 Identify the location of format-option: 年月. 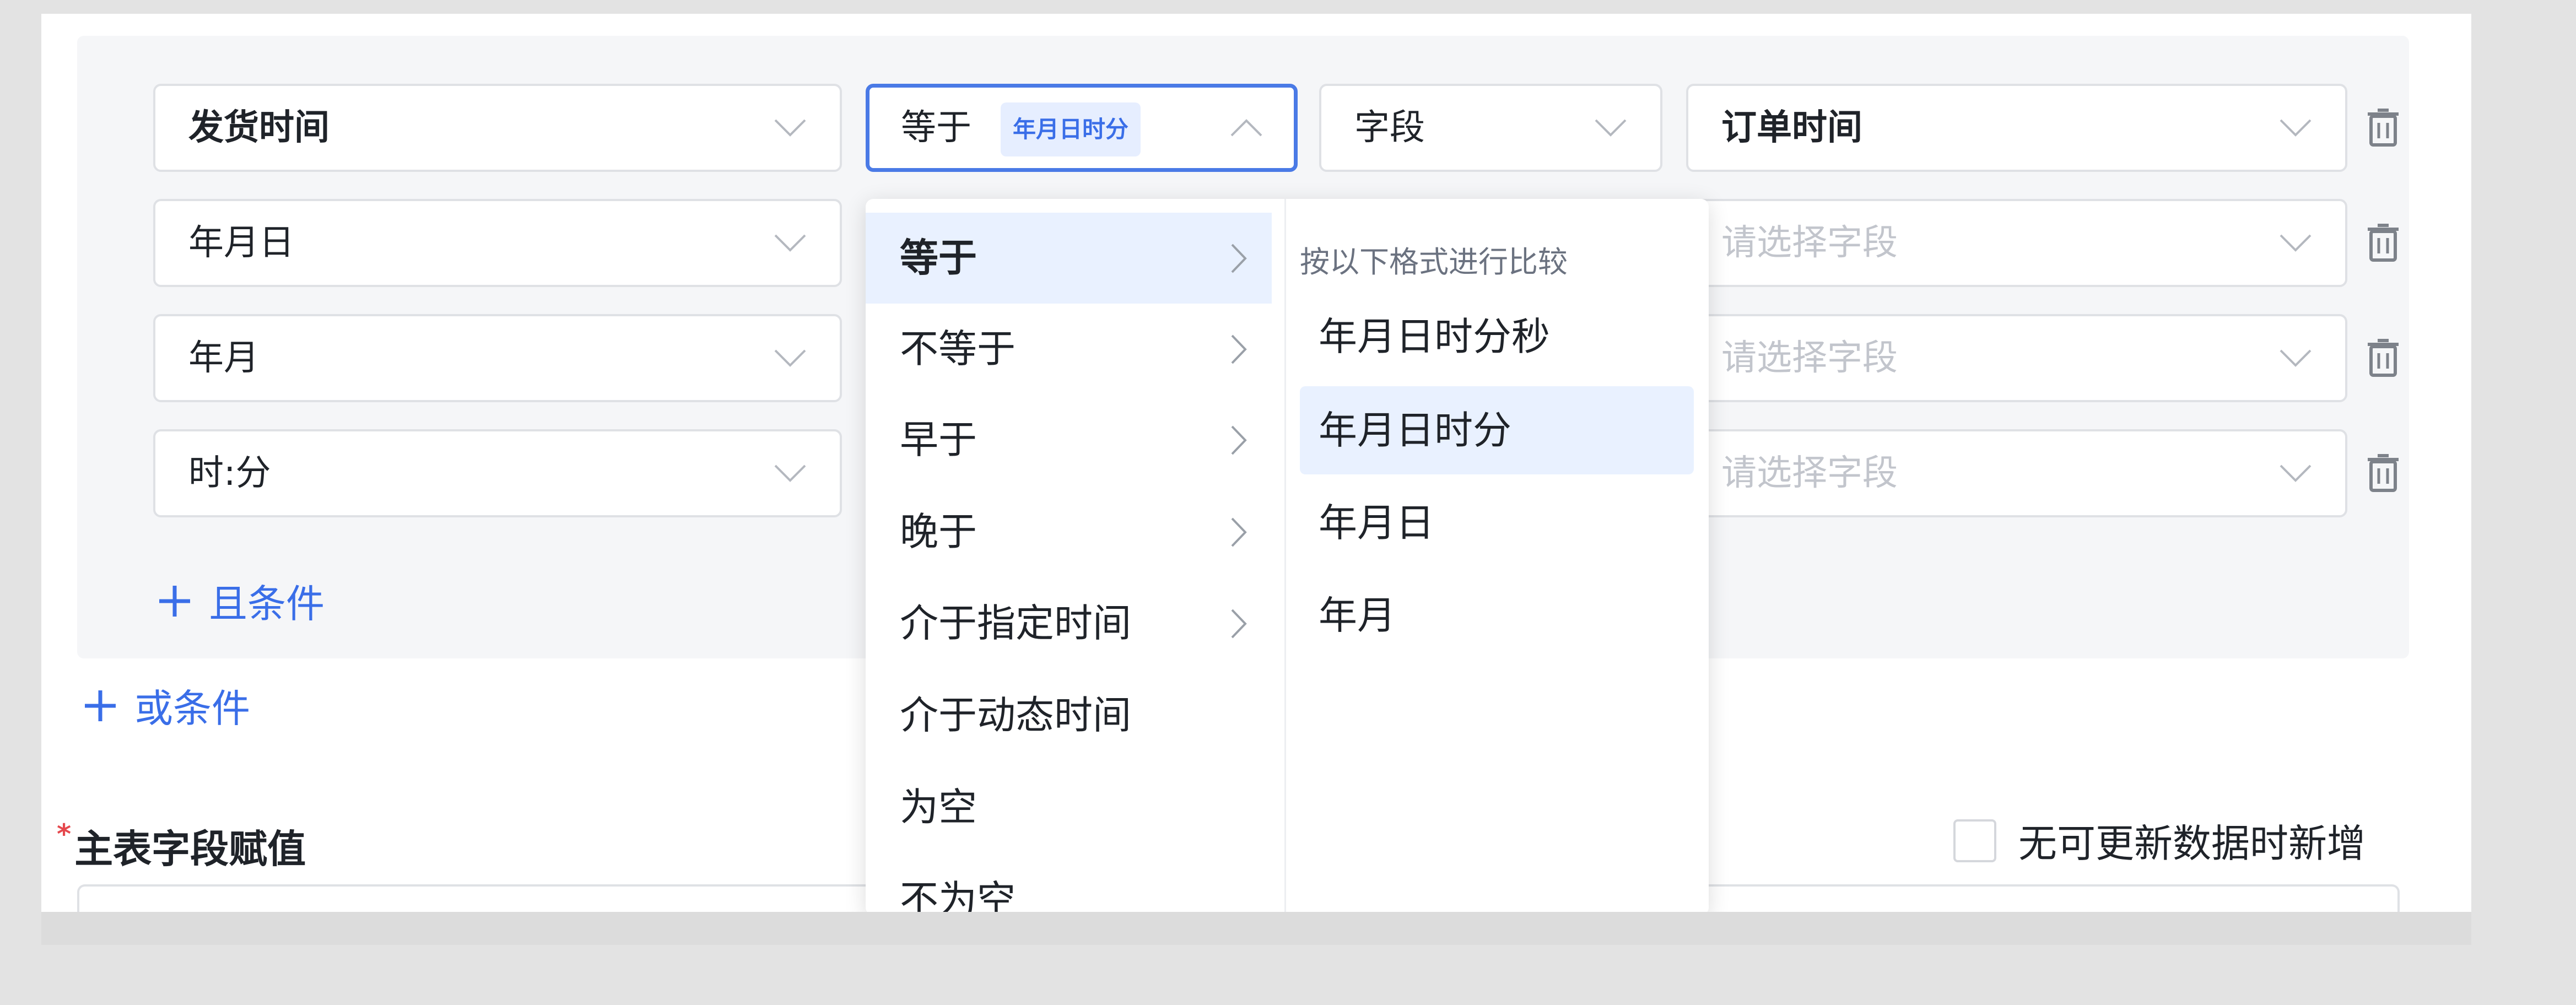
(1497, 615).